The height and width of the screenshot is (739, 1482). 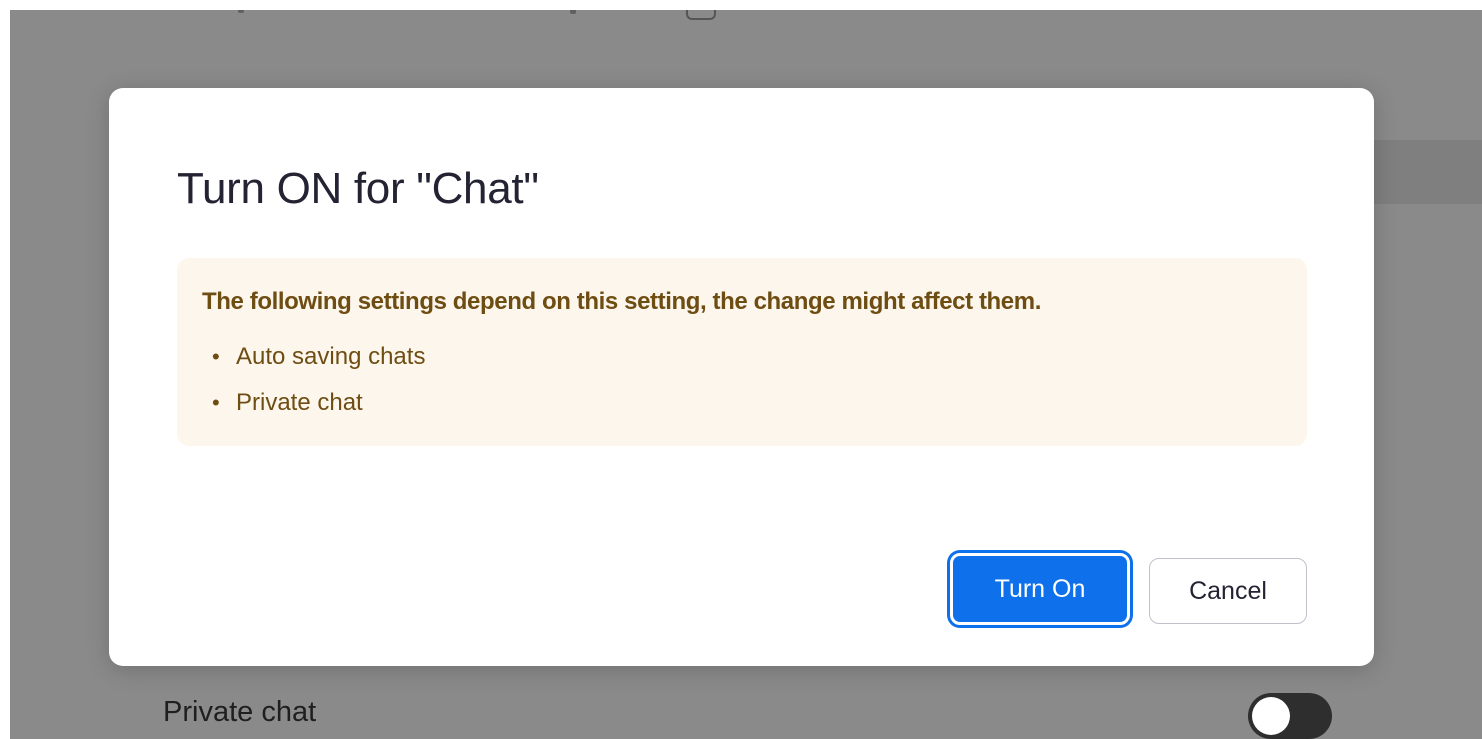 I want to click on list-item: • Private chat, so click(x=313, y=411).